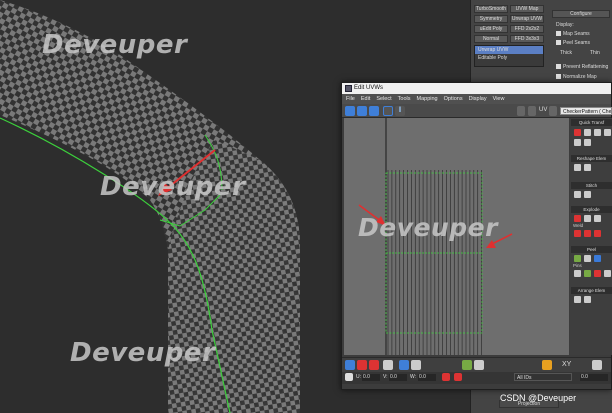 The width and height of the screenshot is (612, 413). I want to click on relax-icon, so click(587, 167).